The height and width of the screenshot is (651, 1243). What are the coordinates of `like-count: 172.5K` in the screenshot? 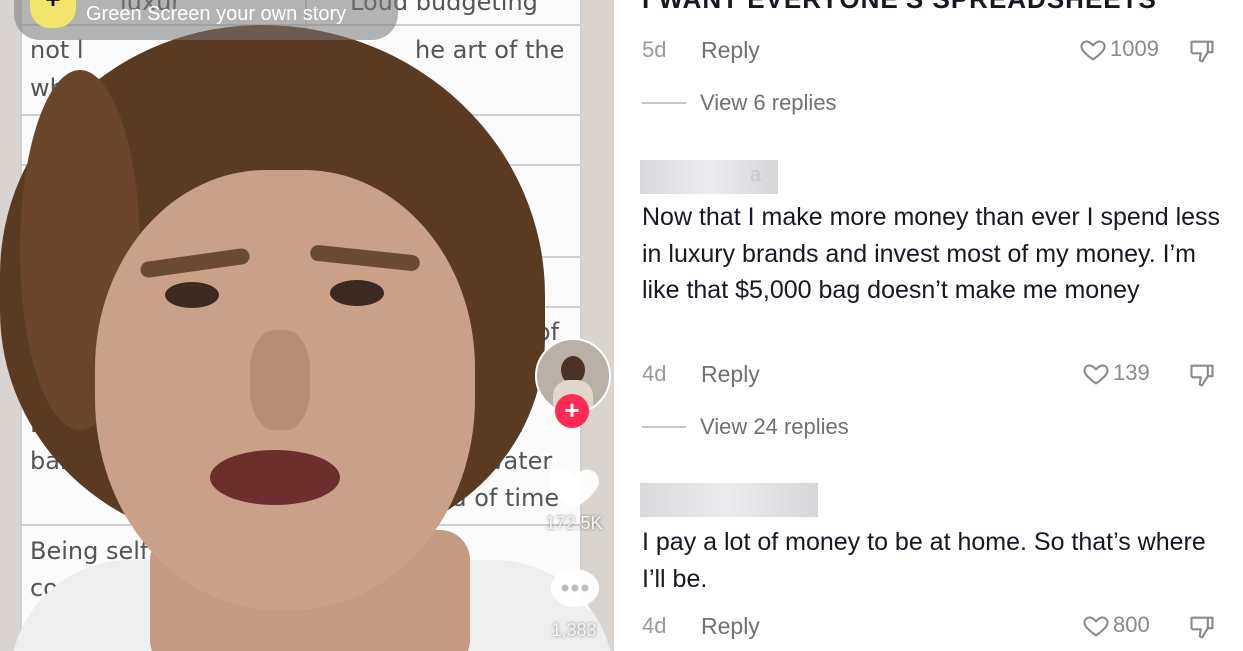 It's located at (574, 523).